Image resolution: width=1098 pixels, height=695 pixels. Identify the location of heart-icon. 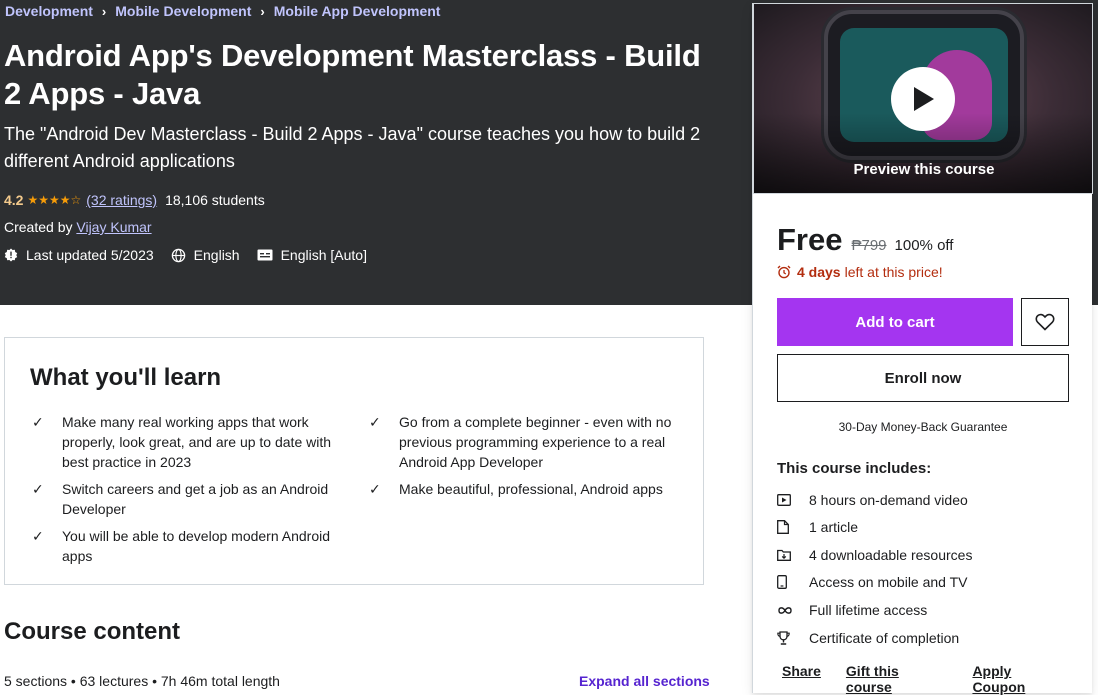
(1045, 322).